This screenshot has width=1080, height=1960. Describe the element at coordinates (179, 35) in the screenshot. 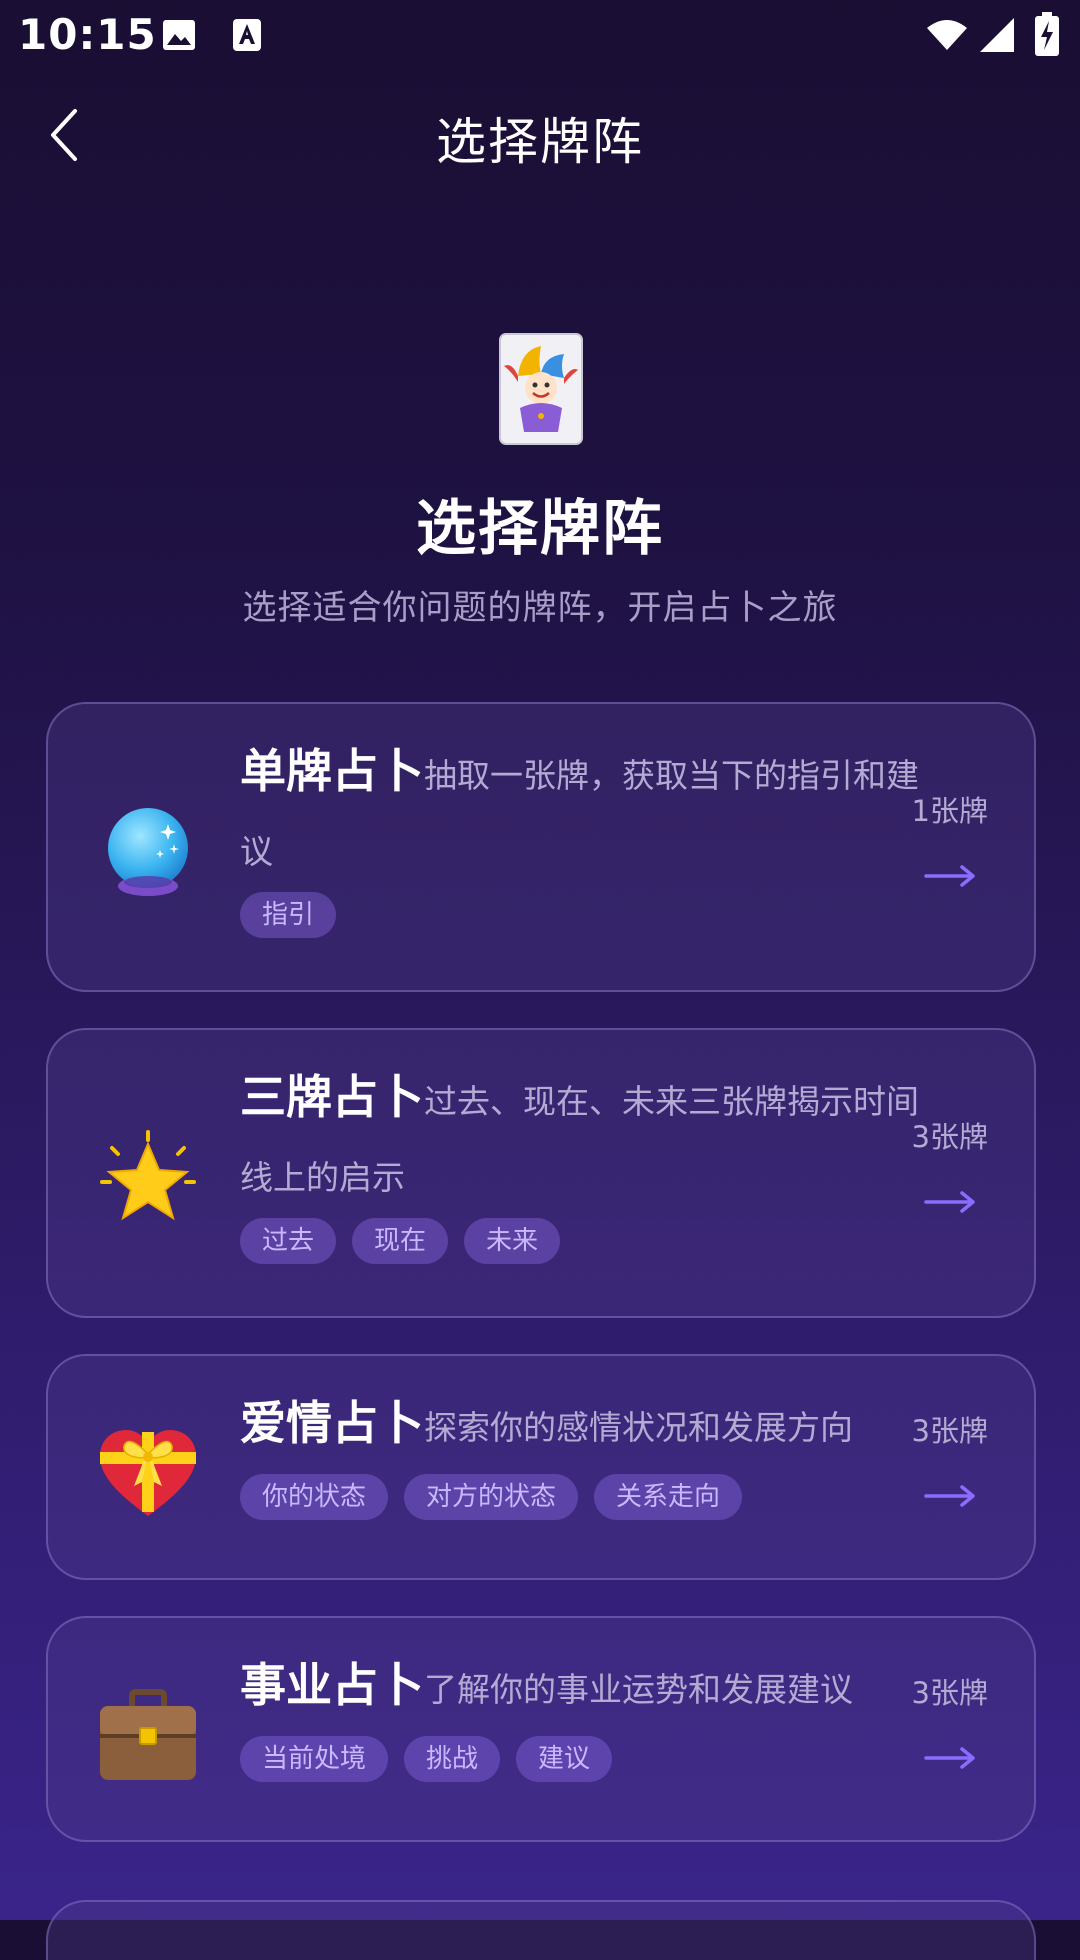

I see `gallery-notification-icon` at that location.